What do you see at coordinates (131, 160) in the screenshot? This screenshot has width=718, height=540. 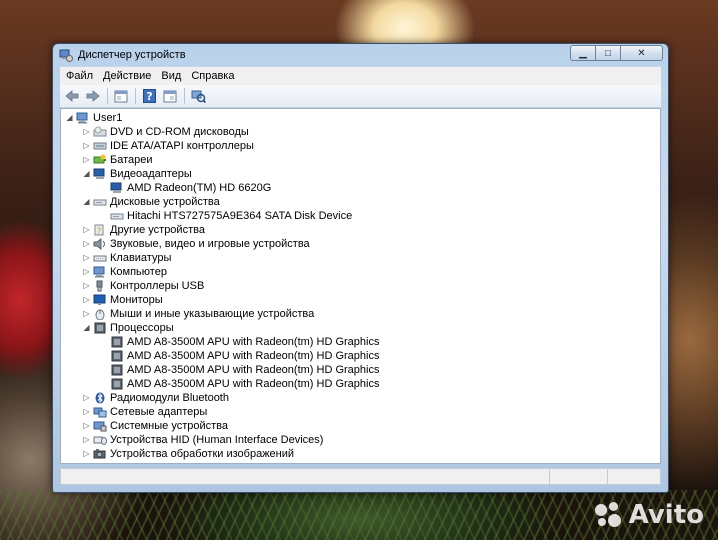 I see `tree-node-label: Батареи` at bounding box center [131, 160].